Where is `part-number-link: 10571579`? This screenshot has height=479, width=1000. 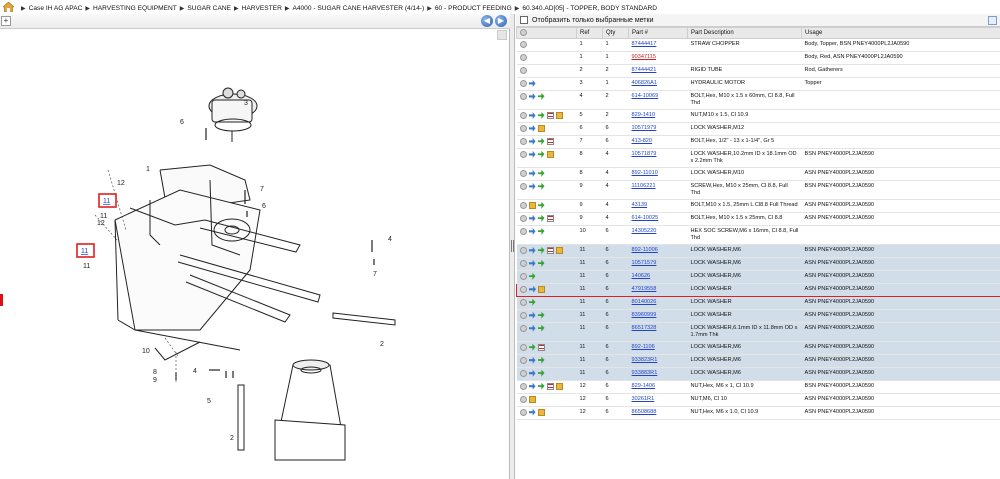 part-number-link: 10571579 is located at coordinates (644, 263).